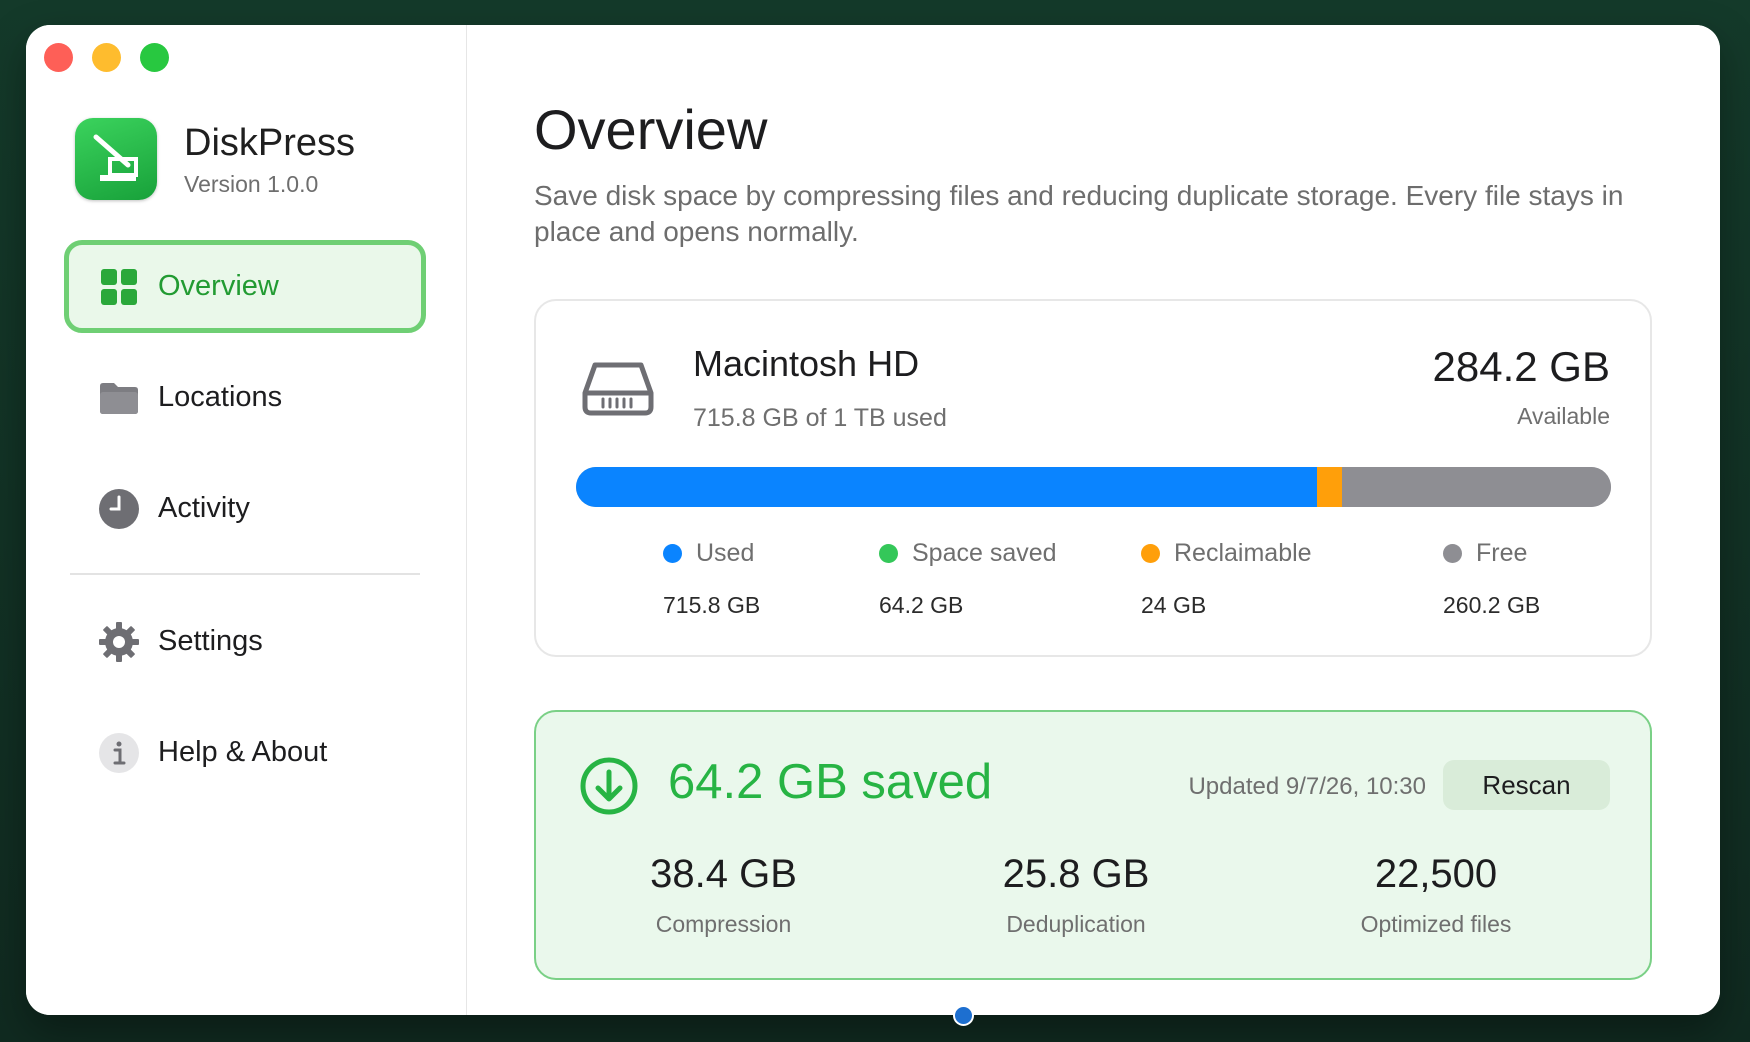 This screenshot has height=1042, width=1750. What do you see at coordinates (921, 605) in the screenshot?
I see `legend-value: 64.2 GB` at bounding box center [921, 605].